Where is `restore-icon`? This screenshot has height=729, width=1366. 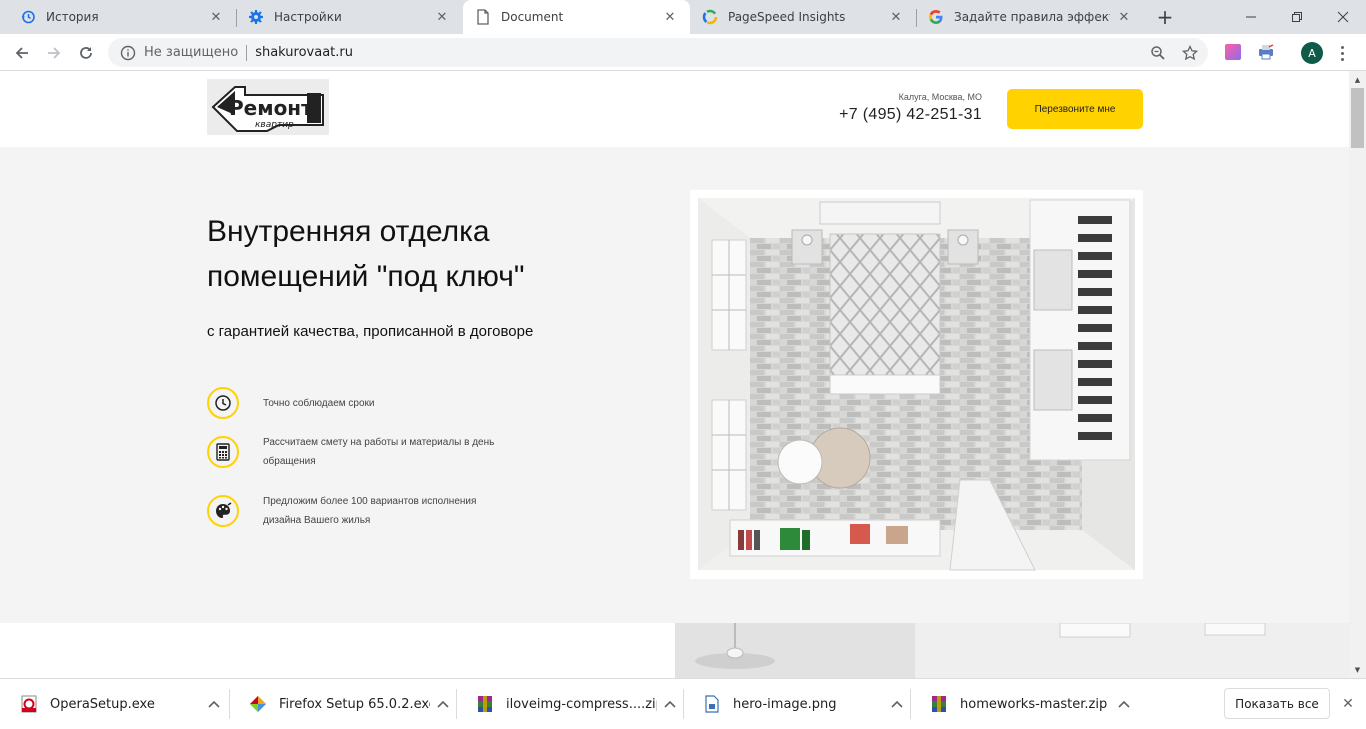 restore-icon is located at coordinates (1297, 17).